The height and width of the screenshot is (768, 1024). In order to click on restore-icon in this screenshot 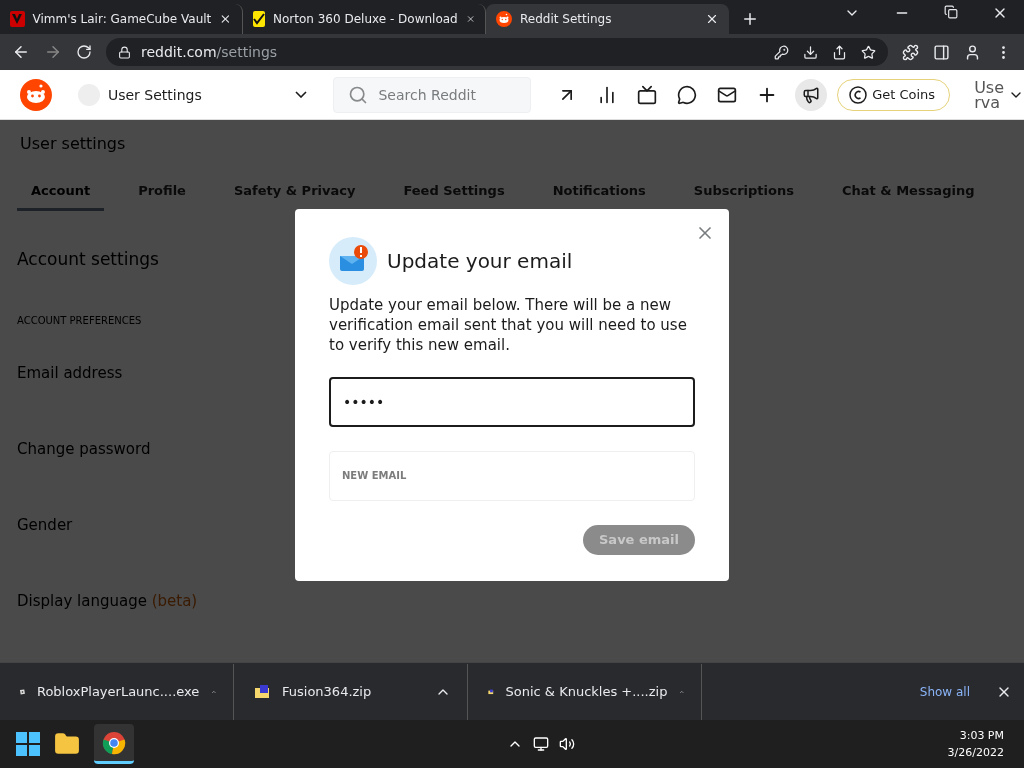, I will do `click(951, 12)`.